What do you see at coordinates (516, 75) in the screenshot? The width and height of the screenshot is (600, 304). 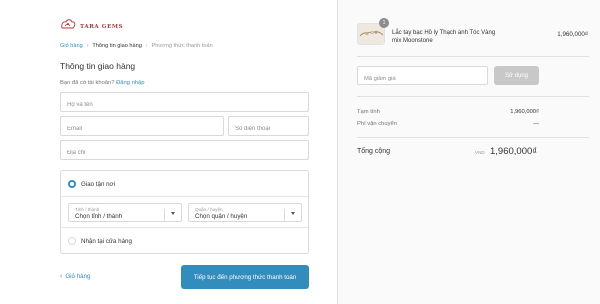 I see `apply-discount-button: Sử dụng` at bounding box center [516, 75].